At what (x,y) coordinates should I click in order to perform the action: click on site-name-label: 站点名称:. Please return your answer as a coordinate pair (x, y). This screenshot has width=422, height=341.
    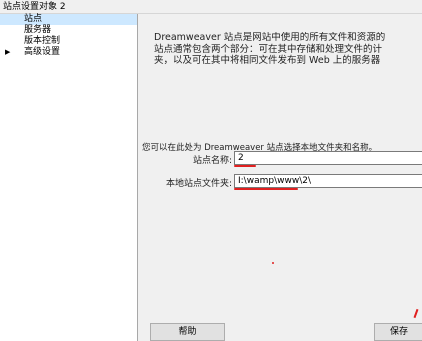
    Looking at the image, I should click on (212, 161).